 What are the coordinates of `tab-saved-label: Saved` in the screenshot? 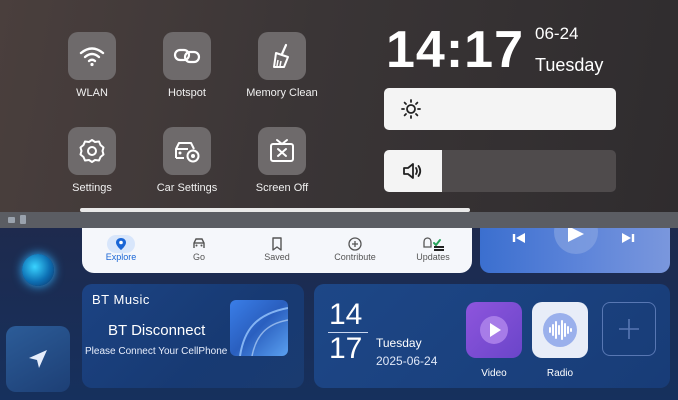 It's located at (277, 257).